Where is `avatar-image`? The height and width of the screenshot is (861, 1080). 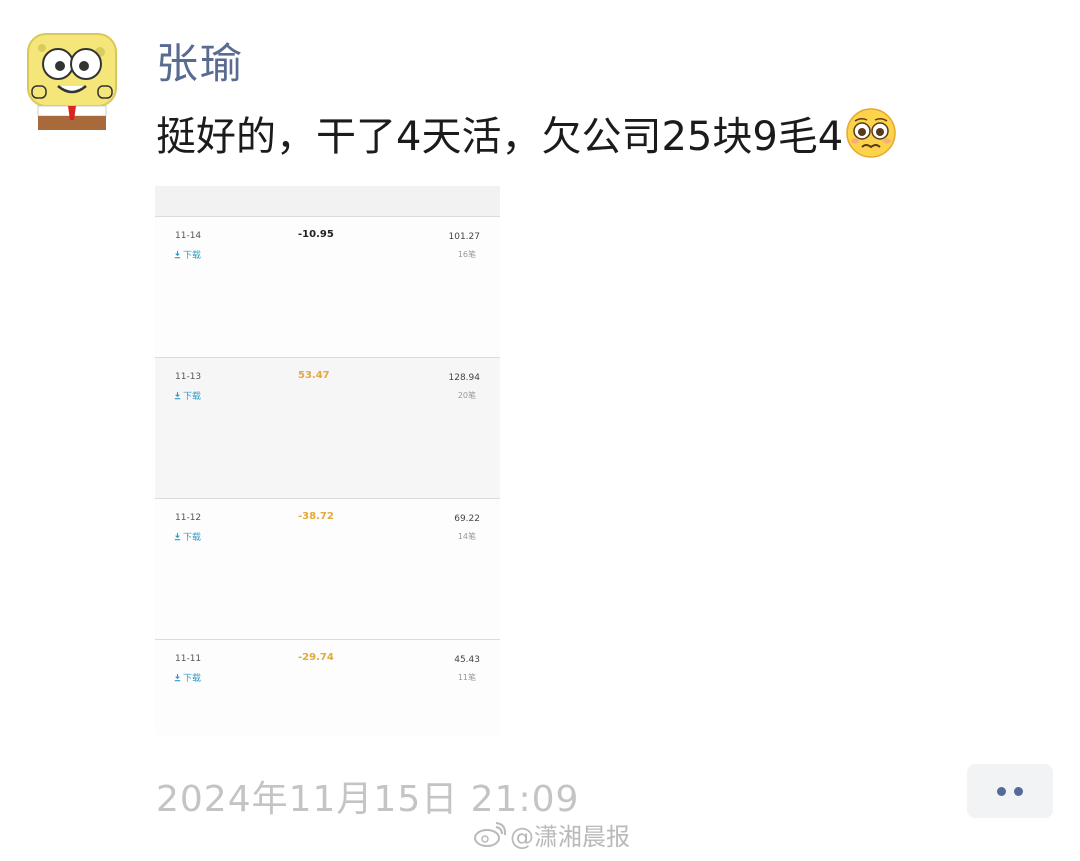
avatar-image is located at coordinates (72, 81).